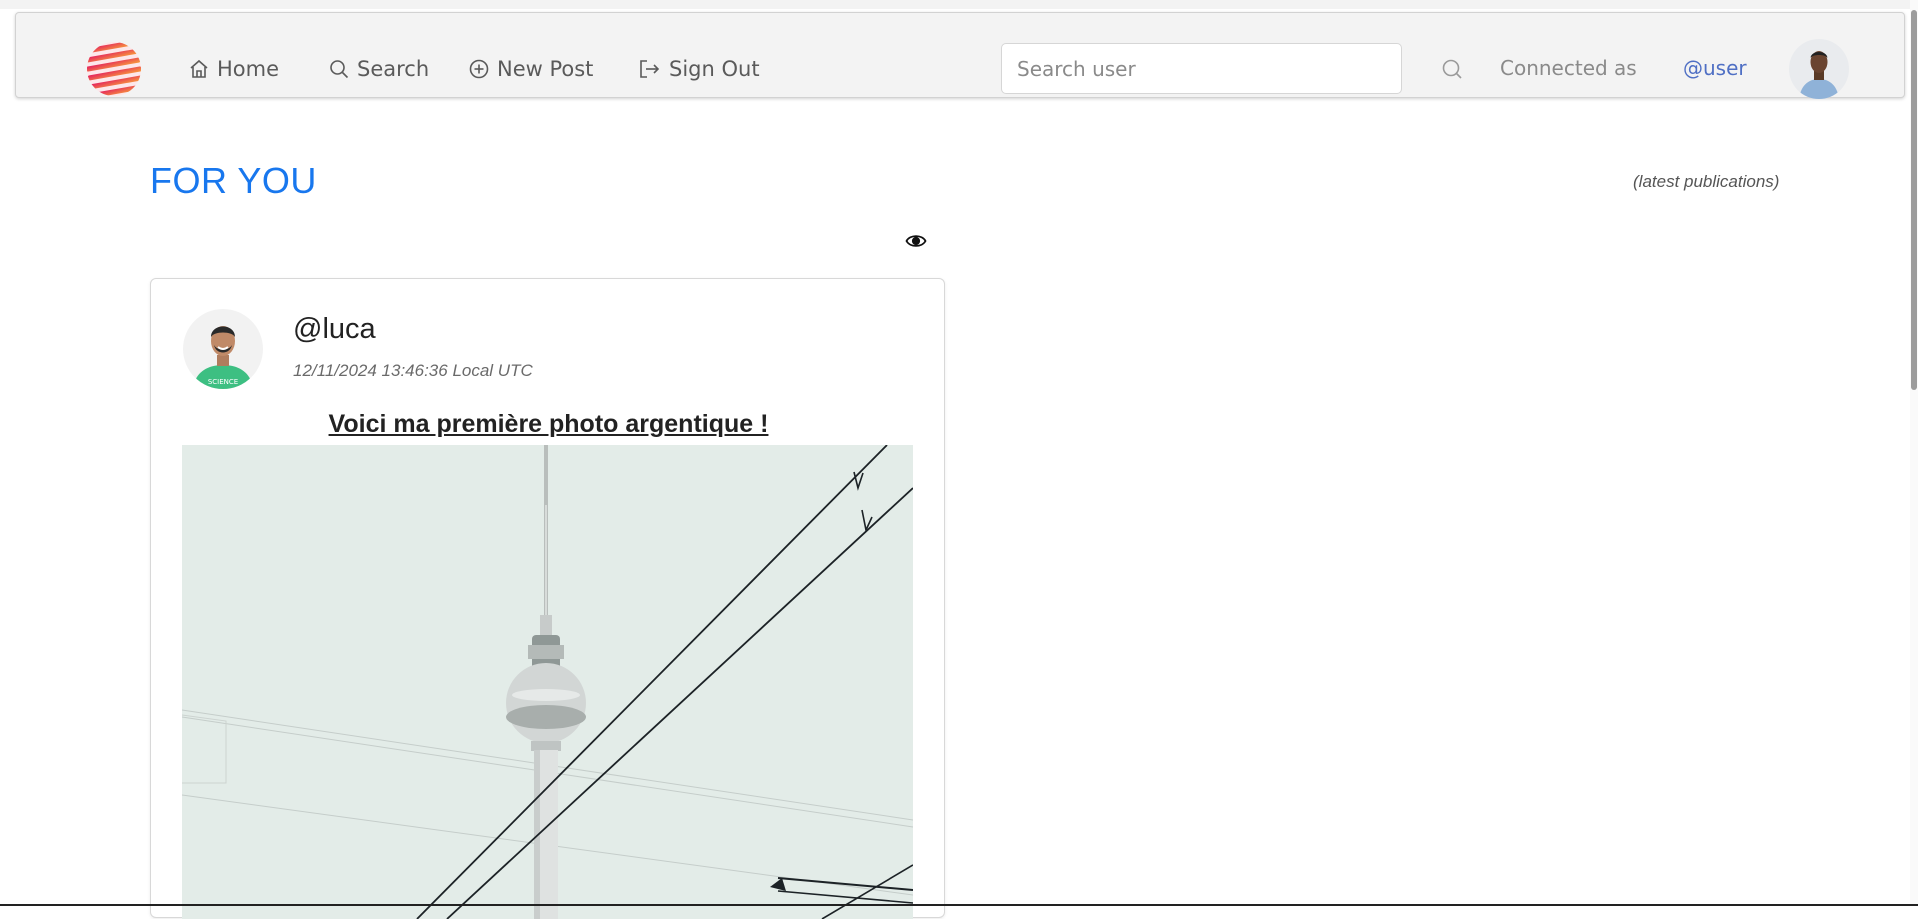 The image size is (1918, 919). What do you see at coordinates (114, 69) in the screenshot?
I see `app-logo` at bounding box center [114, 69].